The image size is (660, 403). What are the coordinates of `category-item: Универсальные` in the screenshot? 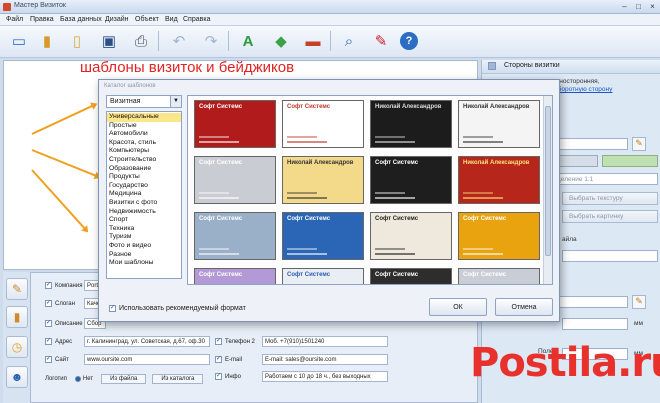 It's located at (144, 117).